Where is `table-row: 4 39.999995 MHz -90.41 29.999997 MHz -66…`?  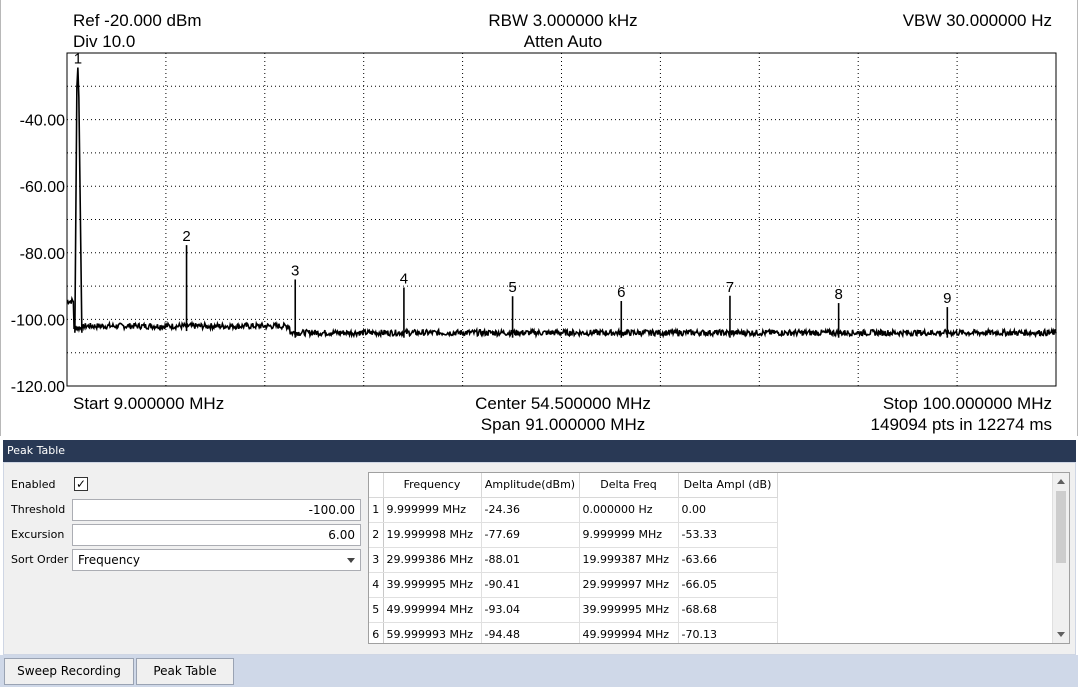
table-row: 4 39.999995 MHz -90.41 29.999997 MHz -66… is located at coordinates (573, 585).